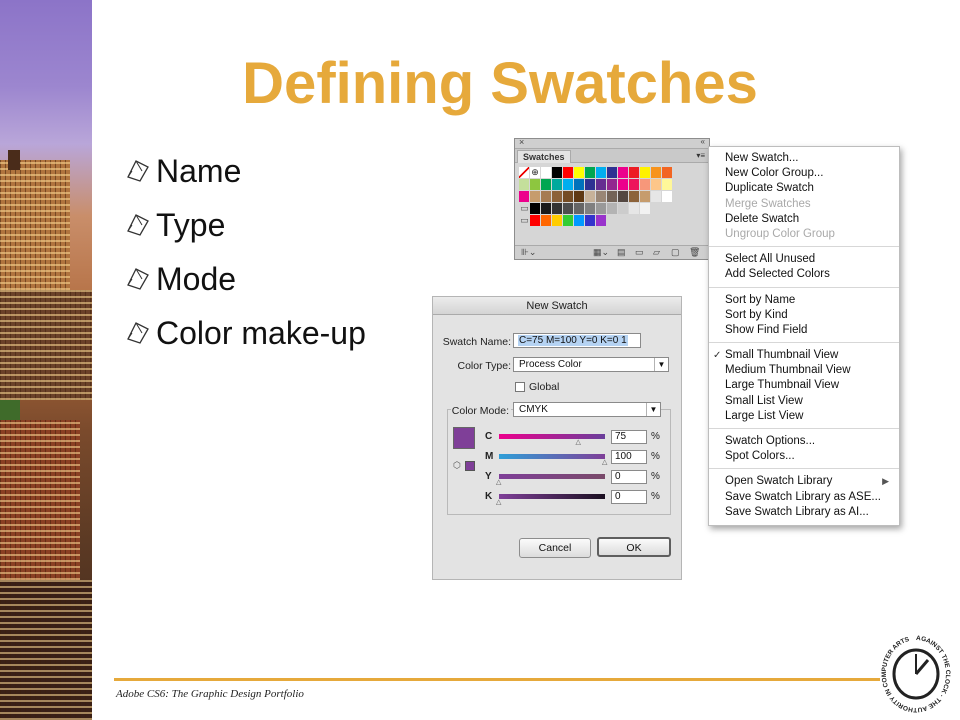 The width and height of the screenshot is (960, 720). What do you see at coordinates (804, 259) in the screenshot?
I see `menu-item-select-all-unused: Select All Unused` at bounding box center [804, 259].